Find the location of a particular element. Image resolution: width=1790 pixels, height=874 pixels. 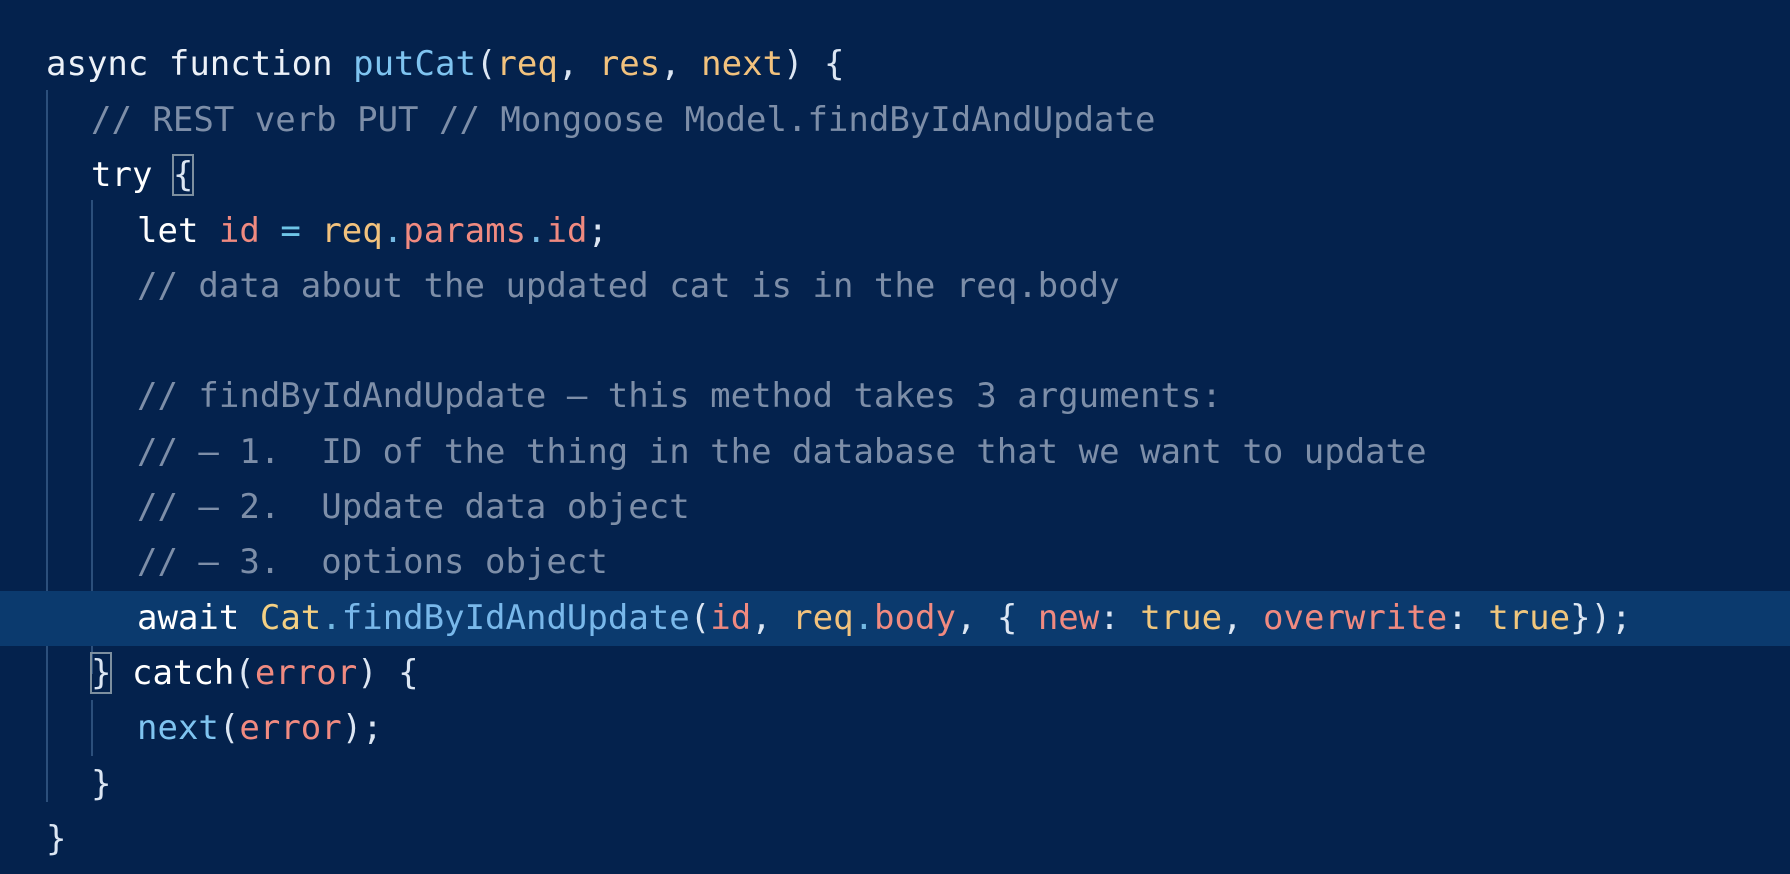

key-new: new is located at coordinates (1068, 618).